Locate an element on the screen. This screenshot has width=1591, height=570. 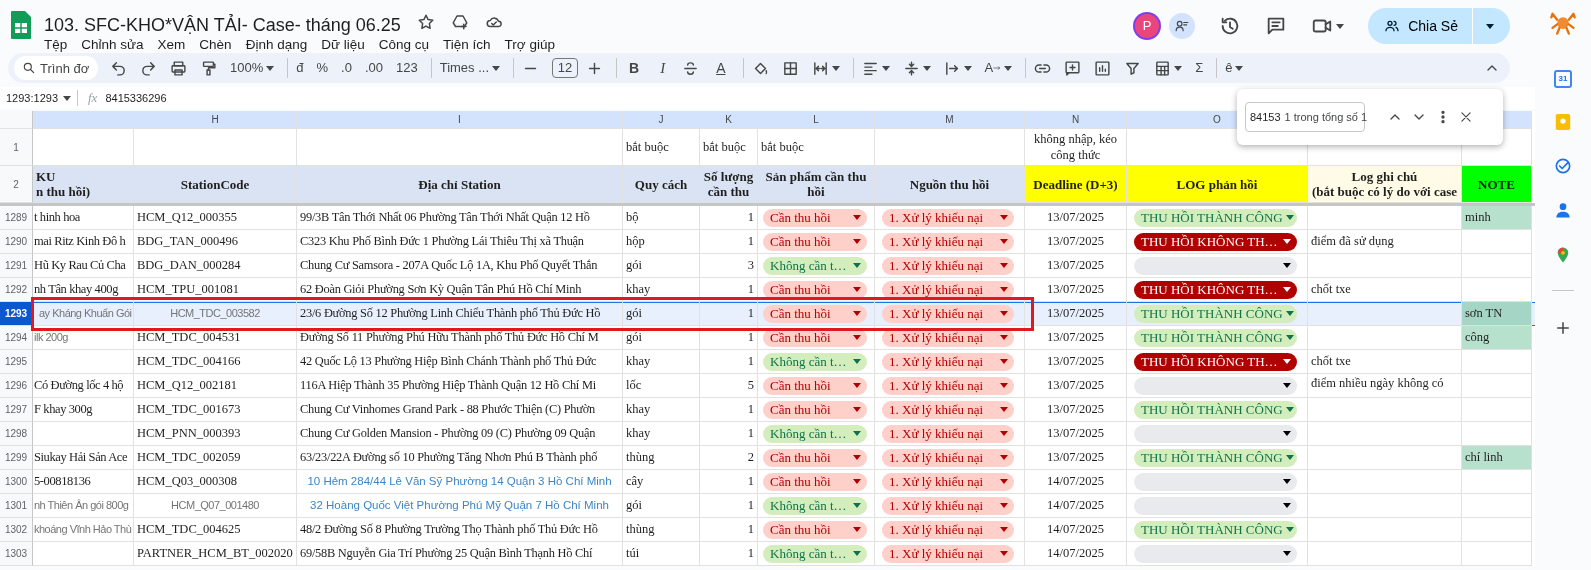
row-number: 1294 is located at coordinates (16, 338).